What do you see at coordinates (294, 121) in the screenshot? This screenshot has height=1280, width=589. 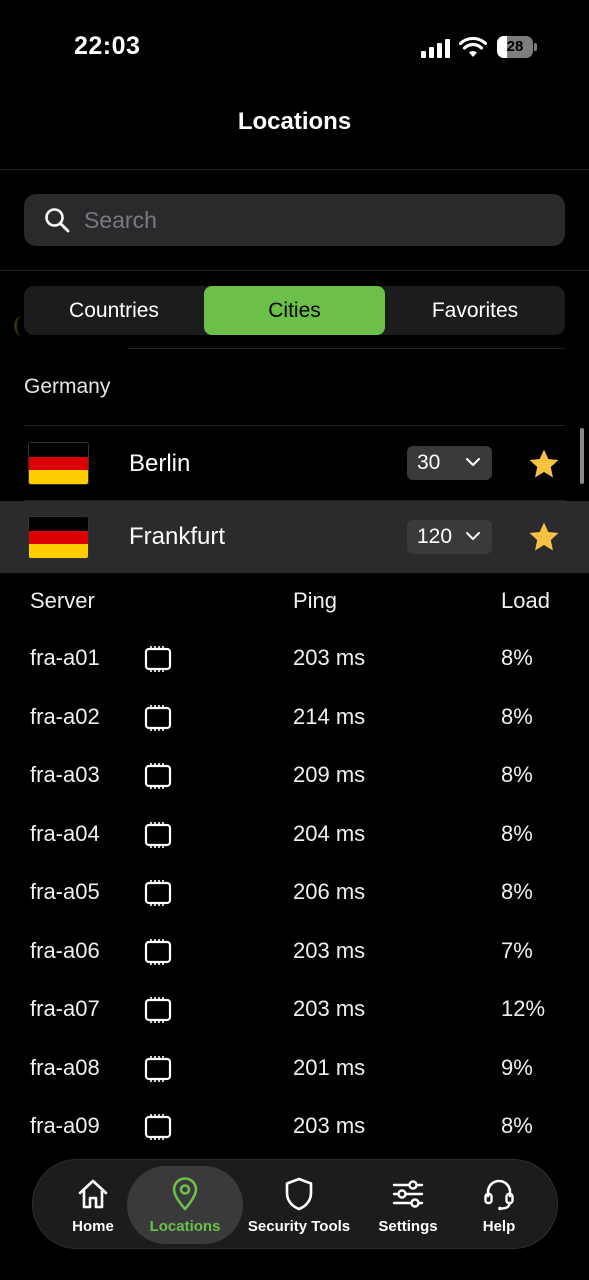 I see `page-title: Locations` at bounding box center [294, 121].